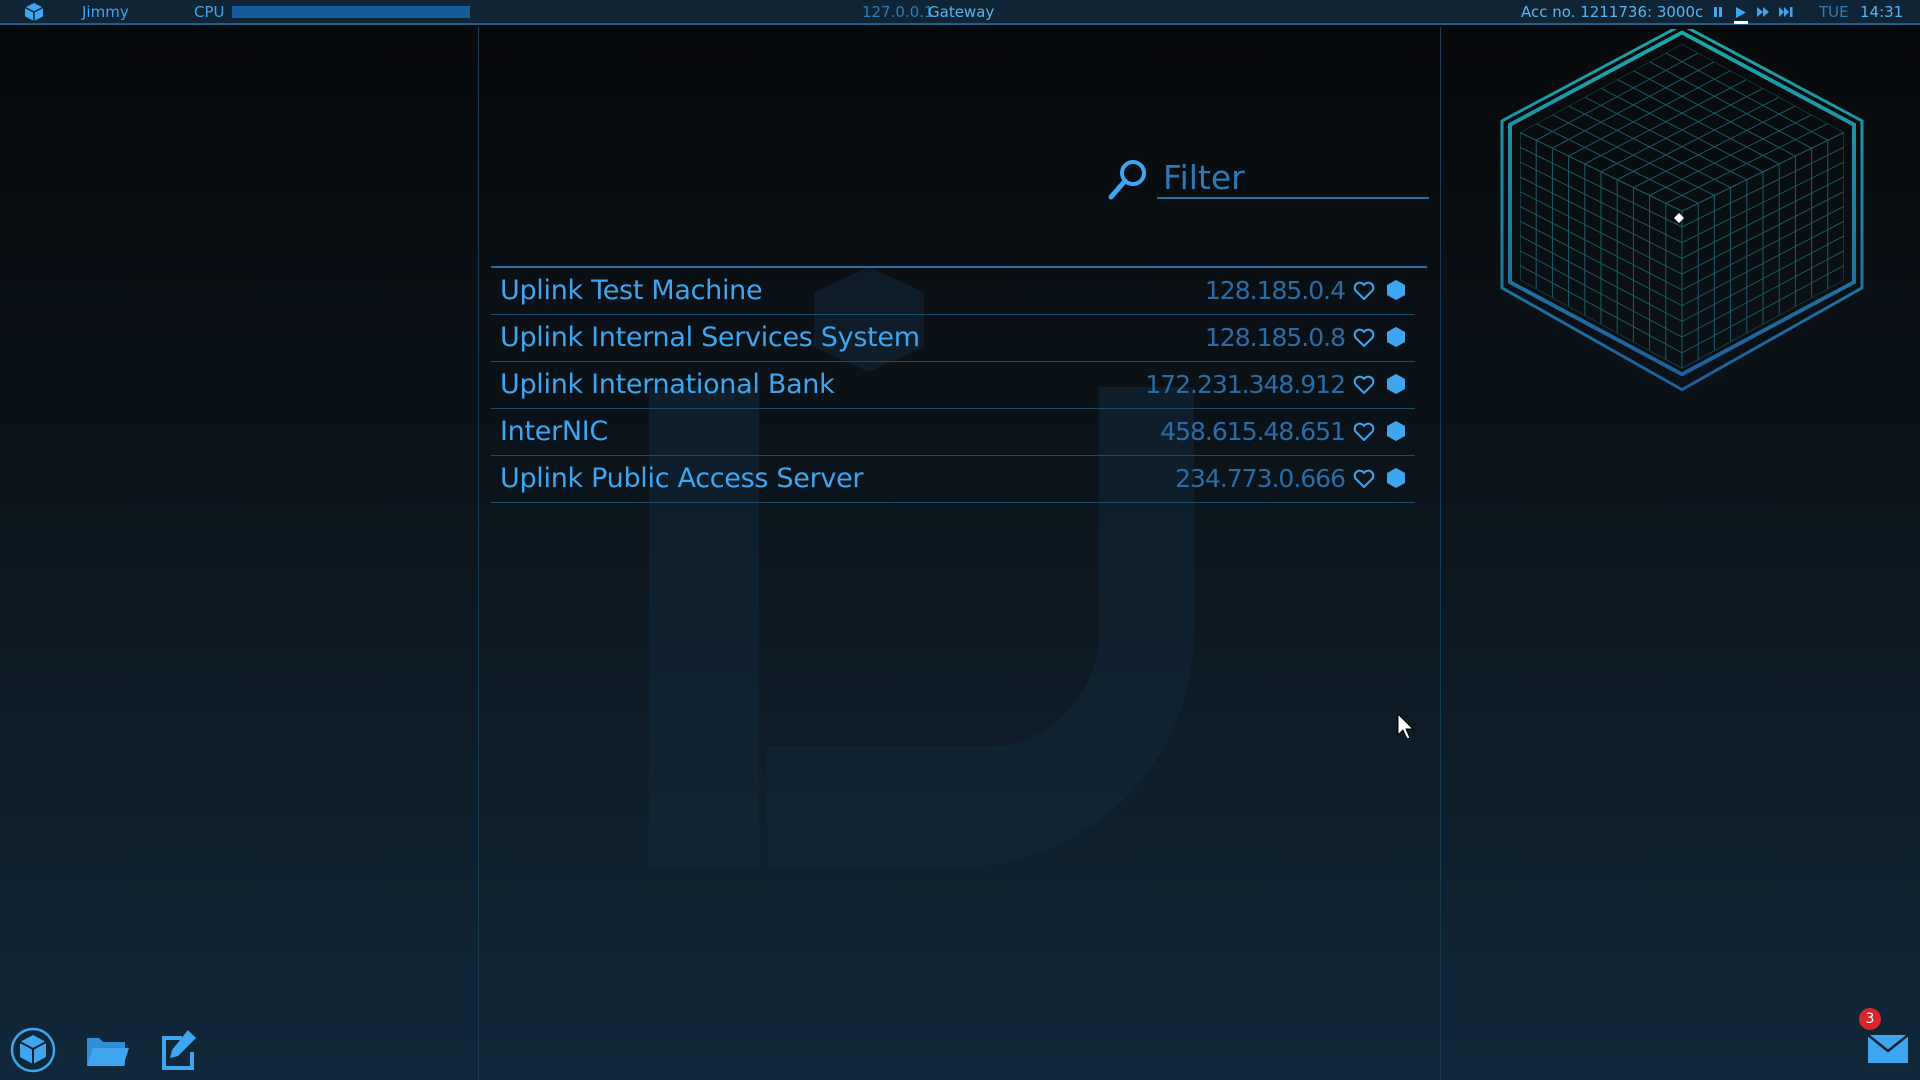 This screenshot has height=1080, width=1920. I want to click on network-cube-map, so click(1682, 212).